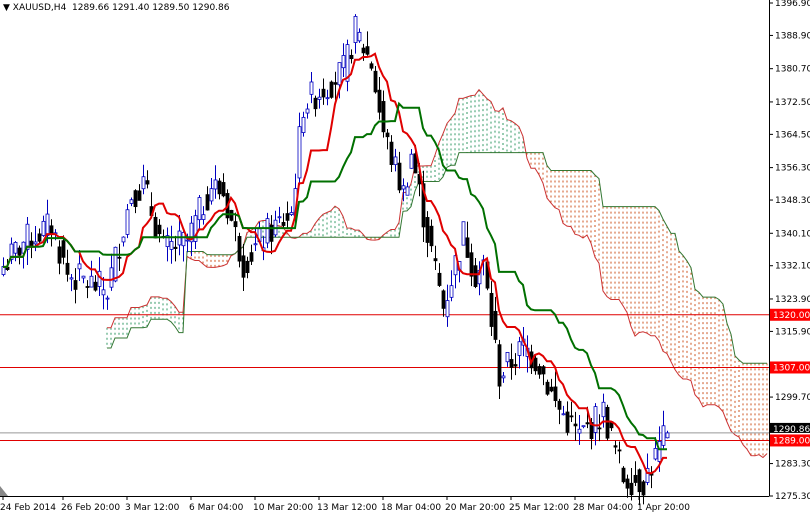 This screenshot has width=810, height=515. I want to click on y-tick-label: 1323.90, so click(792, 300).